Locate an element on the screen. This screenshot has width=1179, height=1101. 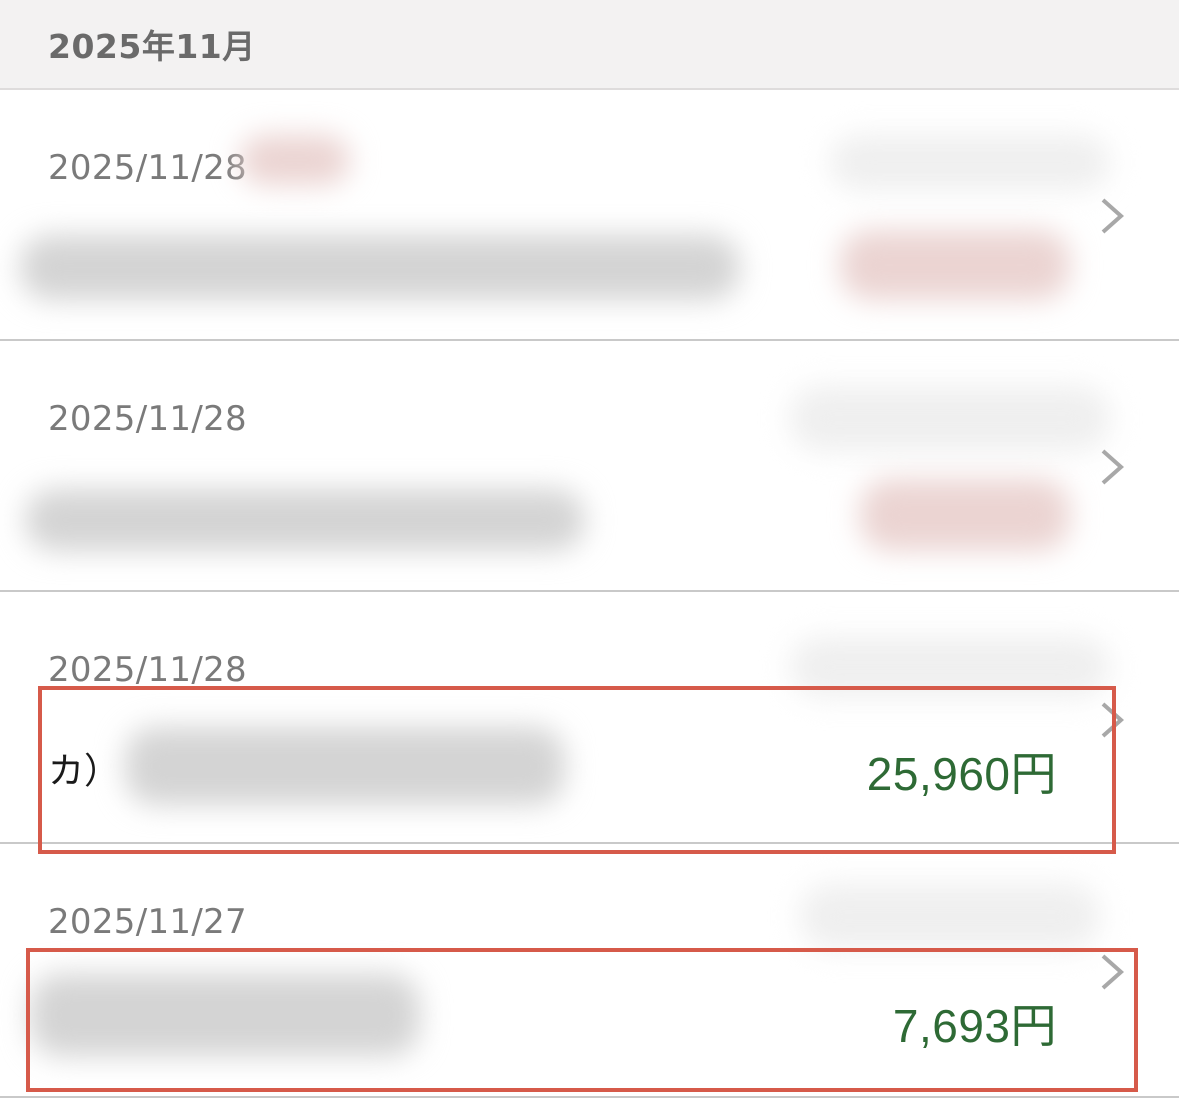
row-divider is located at coordinates (589, 1097).